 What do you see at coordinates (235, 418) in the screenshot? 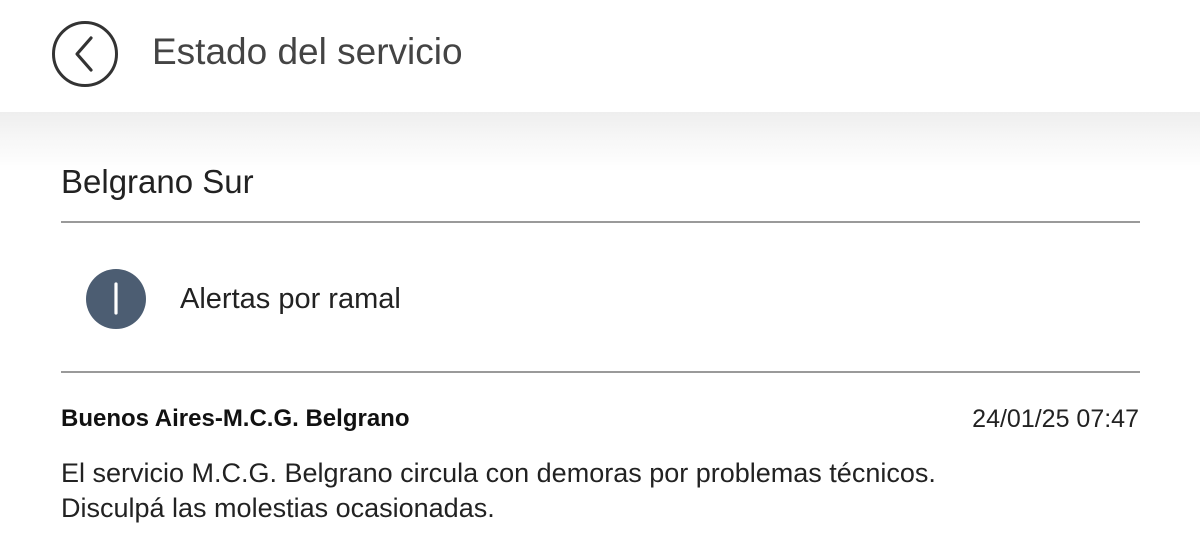
I see `alert-route-title: Buenos Aires-M.C.G. Belgrano` at bounding box center [235, 418].